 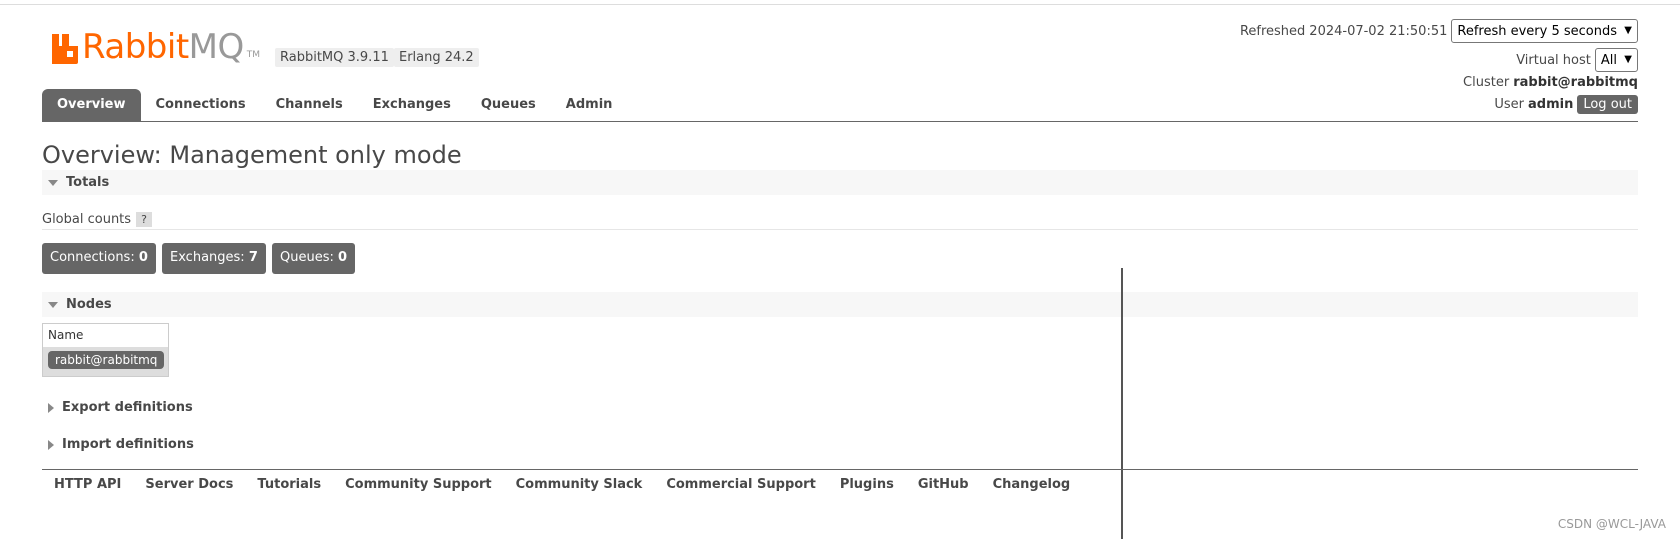 I want to click on tab-overview: Overview, so click(x=91, y=105).